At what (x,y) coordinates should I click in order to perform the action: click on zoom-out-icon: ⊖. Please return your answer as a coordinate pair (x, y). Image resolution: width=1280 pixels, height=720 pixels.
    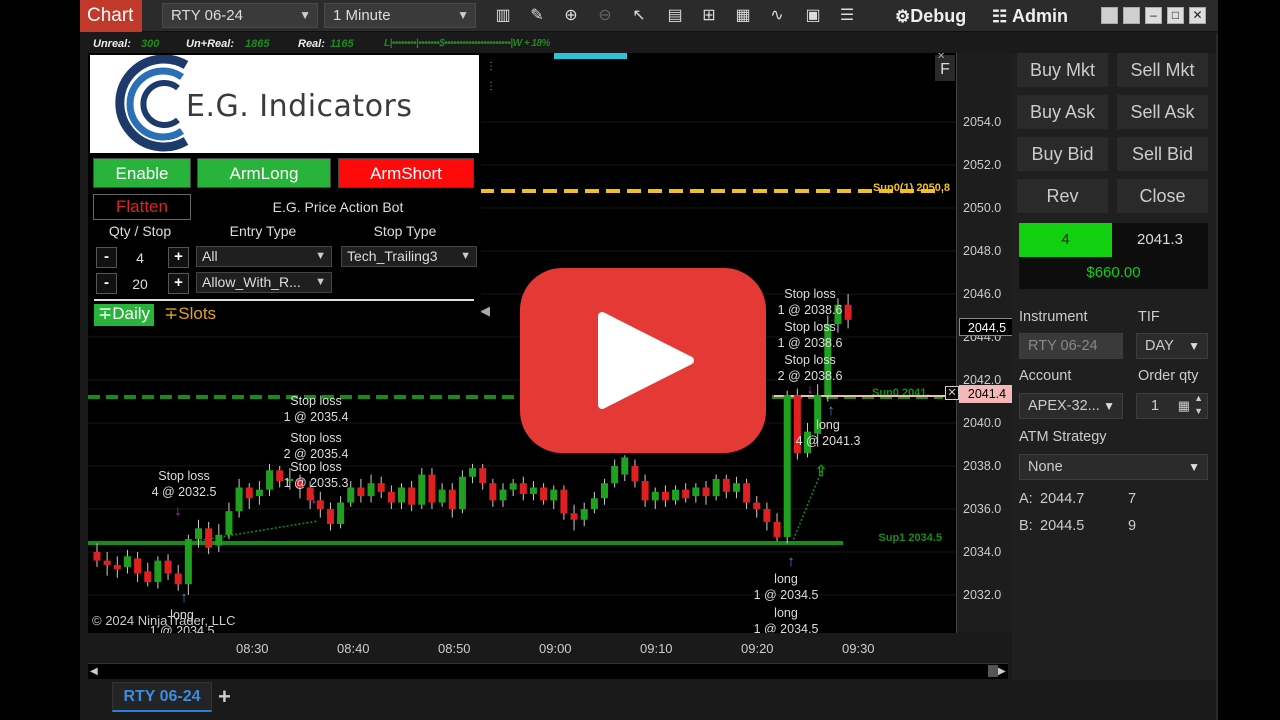
    Looking at the image, I should click on (605, 16).